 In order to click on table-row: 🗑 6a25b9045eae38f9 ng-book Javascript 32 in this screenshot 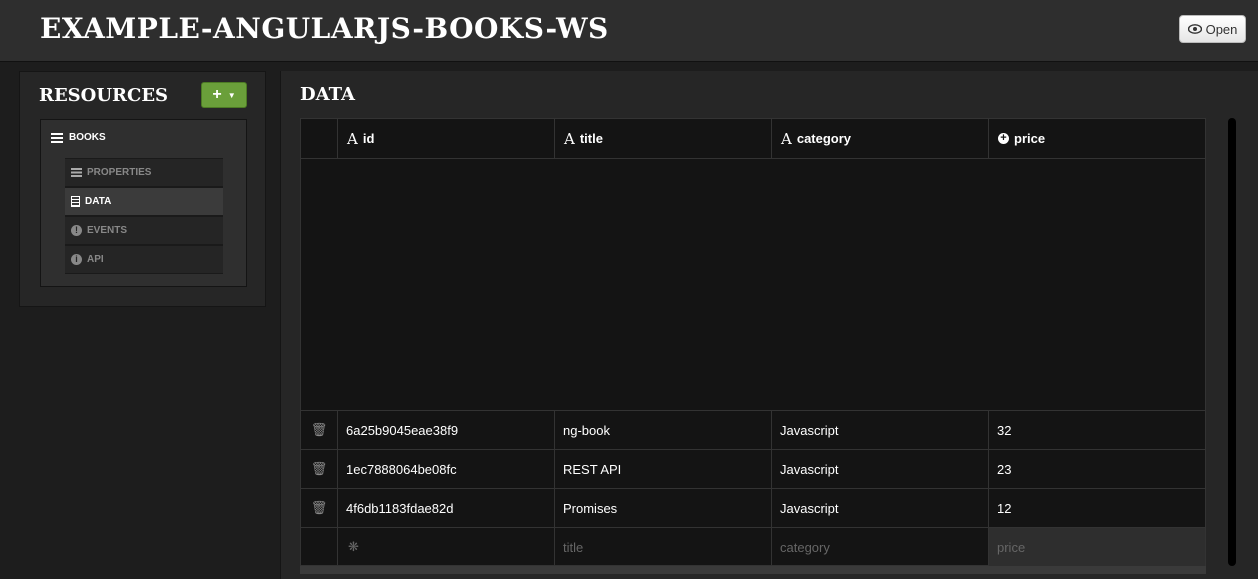, I will do `click(753, 429)`.